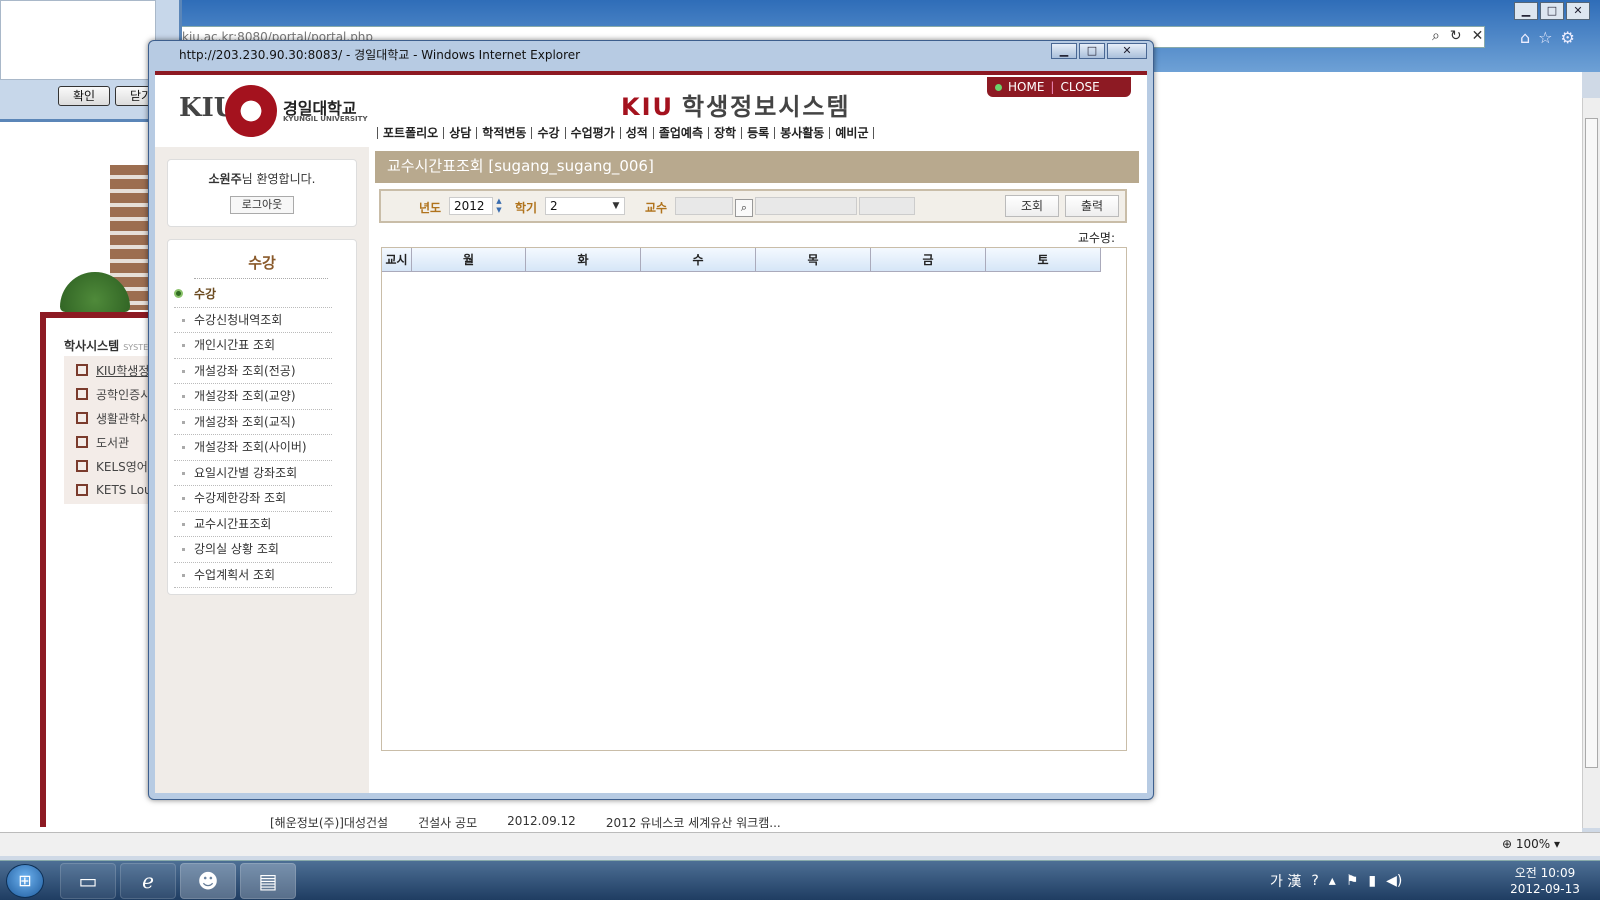 The image size is (1600, 900). Describe the element at coordinates (262, 205) in the screenshot. I see `logout-button: 로그아웃` at that location.